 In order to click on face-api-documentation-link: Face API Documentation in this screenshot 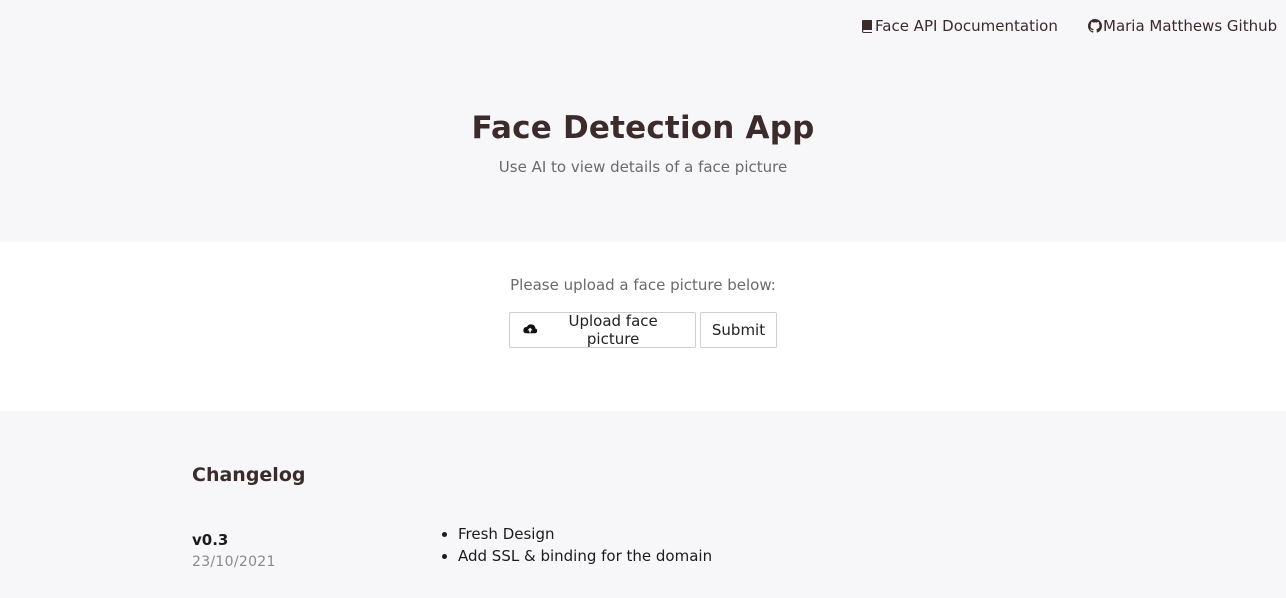, I will do `click(959, 26)`.